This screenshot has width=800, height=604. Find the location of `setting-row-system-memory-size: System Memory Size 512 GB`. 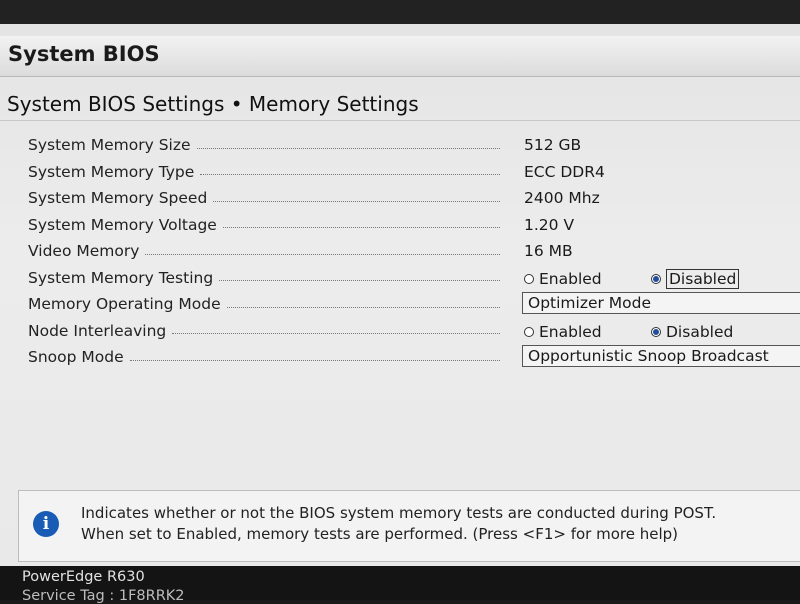

setting-row-system-memory-size: System Memory Size 512 GB is located at coordinates (400, 145).